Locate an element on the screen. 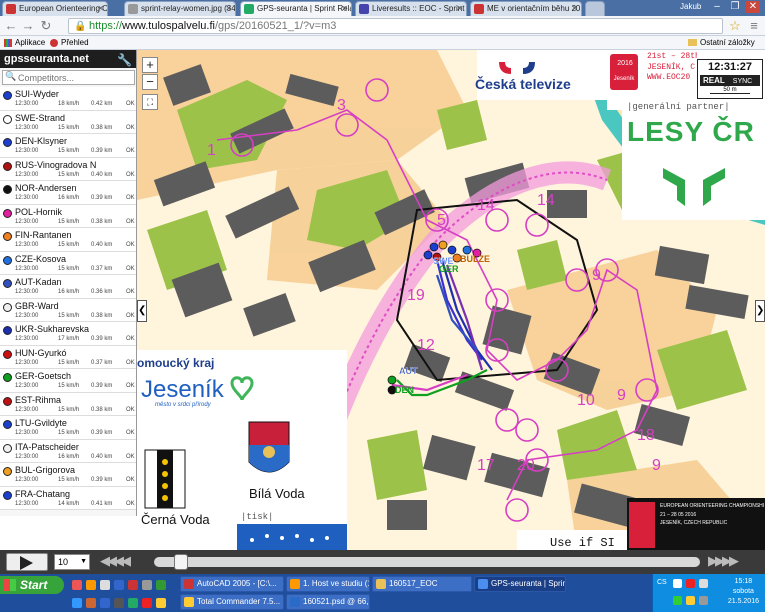  play-button is located at coordinates (27, 562).